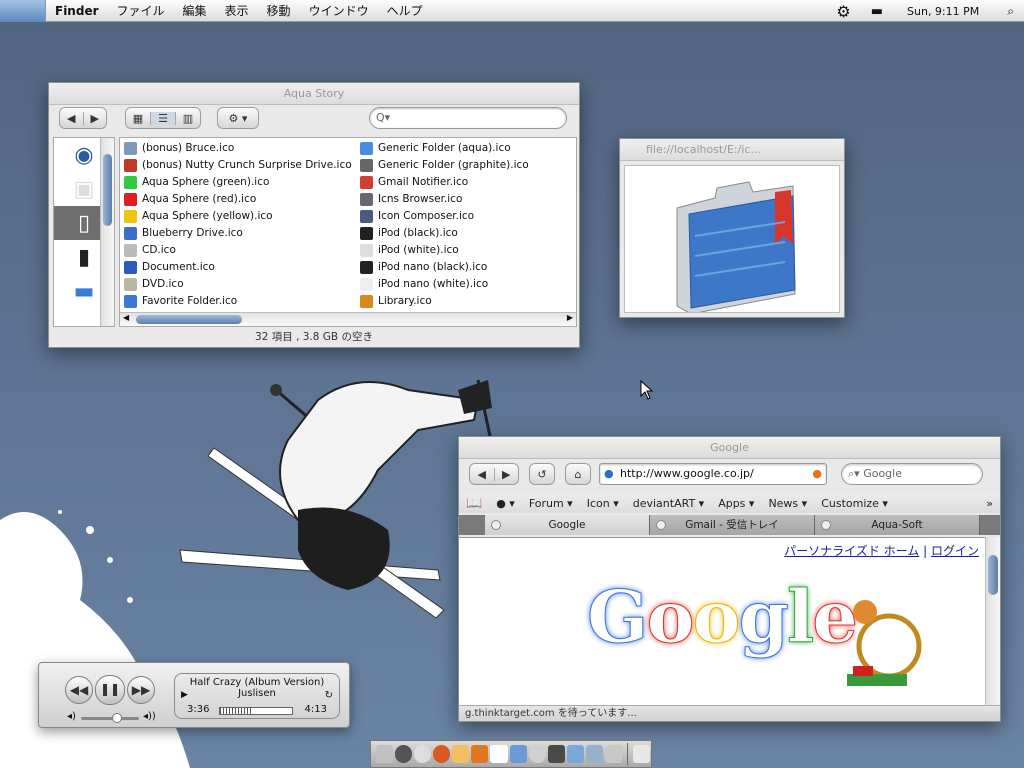 The width and height of the screenshot is (1024, 768). I want to click on view-mode-buttons: ▦ ☰ ▥, so click(163, 118).